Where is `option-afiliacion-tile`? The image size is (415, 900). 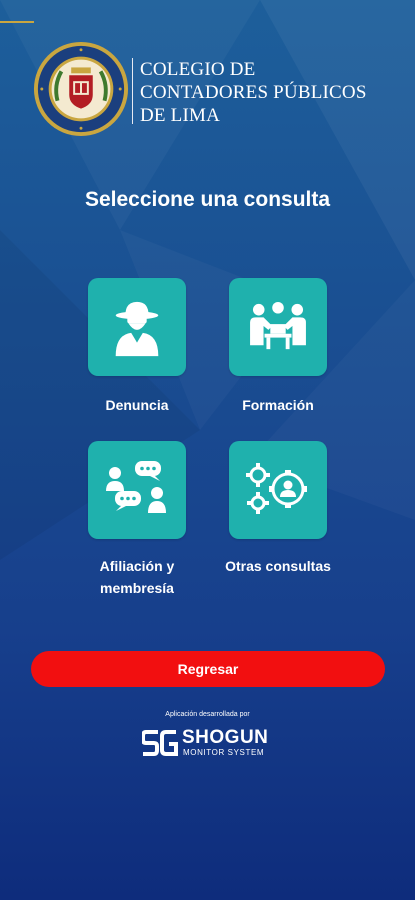
option-afiliacion-tile is located at coordinates (137, 490).